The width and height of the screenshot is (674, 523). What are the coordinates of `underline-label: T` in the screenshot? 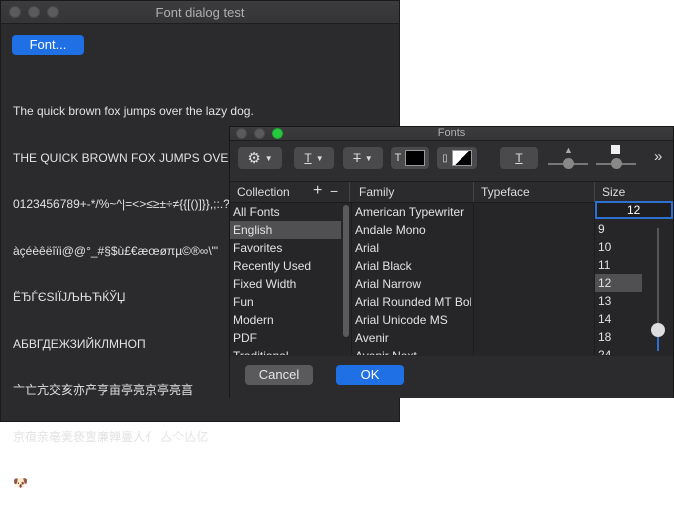 It's located at (308, 158).